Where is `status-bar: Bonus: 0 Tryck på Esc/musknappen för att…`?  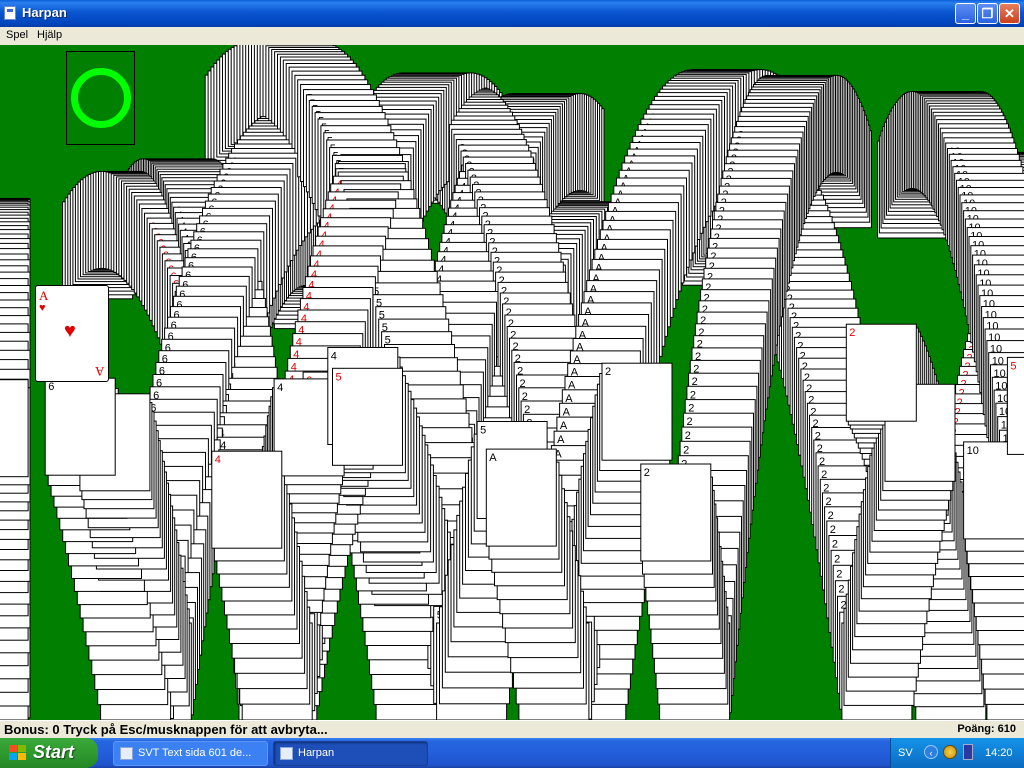 status-bar: Bonus: 0 Tryck på Esc/musknappen för att… is located at coordinates (512, 729).